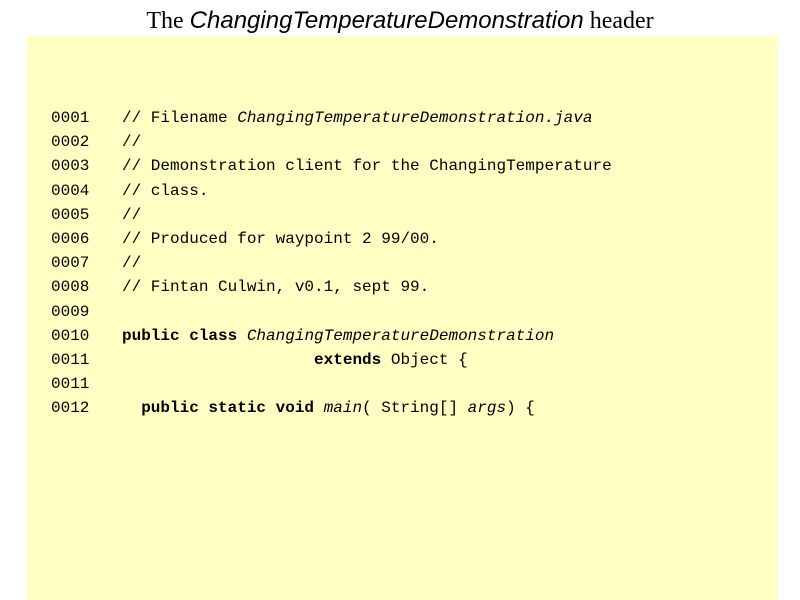 Image resolution: width=800 pixels, height=600 pixels. What do you see at coordinates (386, 20) in the screenshot?
I see `title-class-name: ChangingTemperatureDemonstration` at bounding box center [386, 20].